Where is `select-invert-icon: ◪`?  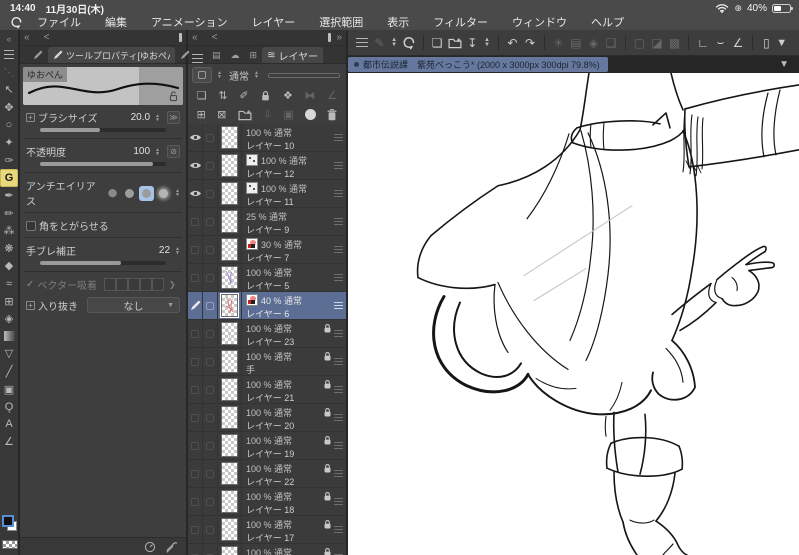
select-invert-icon: ◪ is located at coordinates (657, 42).